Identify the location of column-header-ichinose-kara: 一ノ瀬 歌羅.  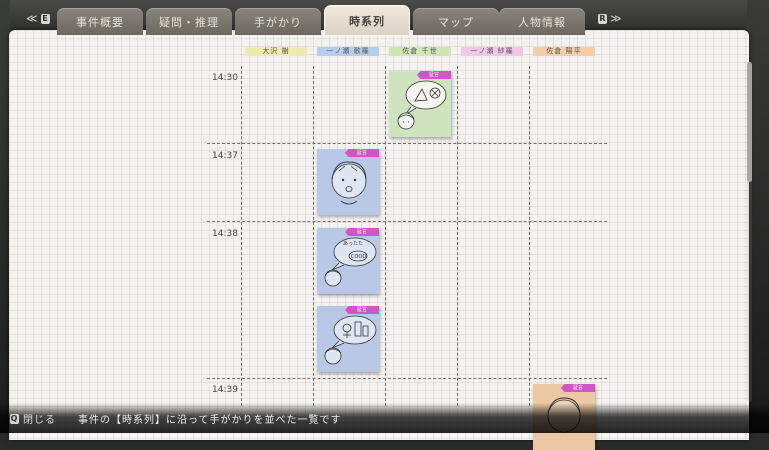
(348, 51).